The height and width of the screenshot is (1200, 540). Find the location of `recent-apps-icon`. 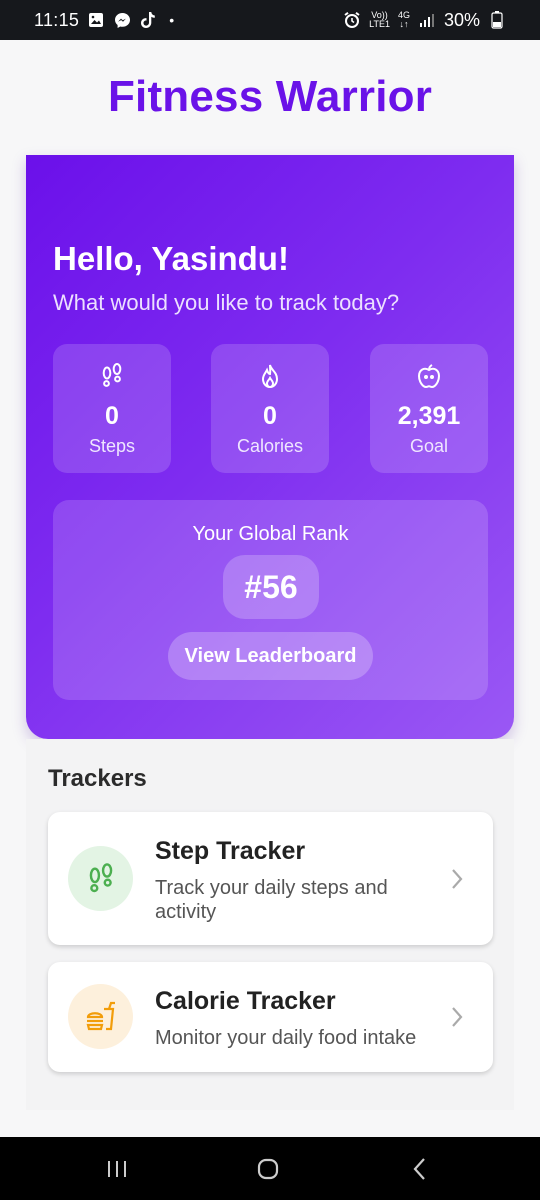

recent-apps-icon is located at coordinates (117, 1169).